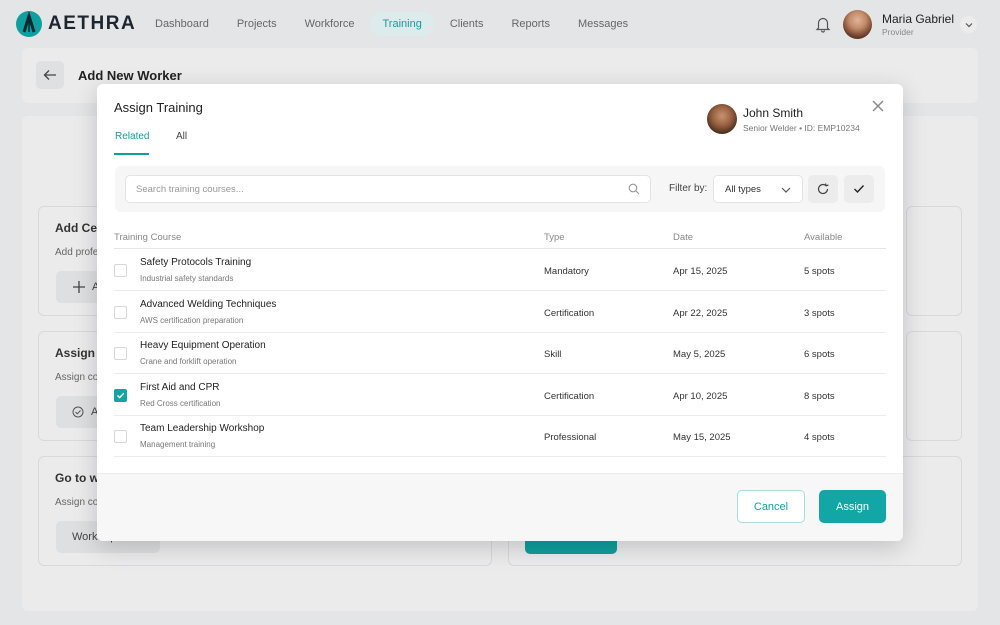  Describe the element at coordinates (968, 24) in the screenshot. I see `user-menu-chevron-icon` at that location.